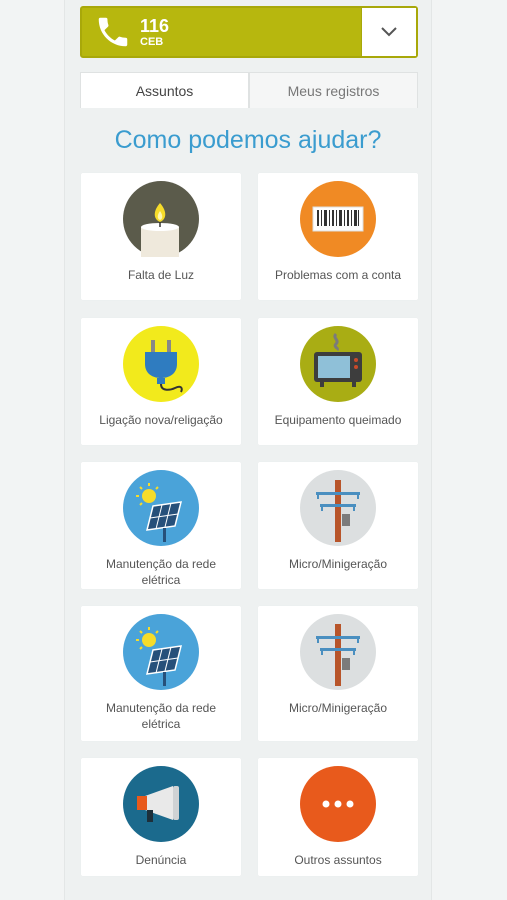  Describe the element at coordinates (164, 90) in the screenshot. I see `tab-subjects: Assuntos` at that location.